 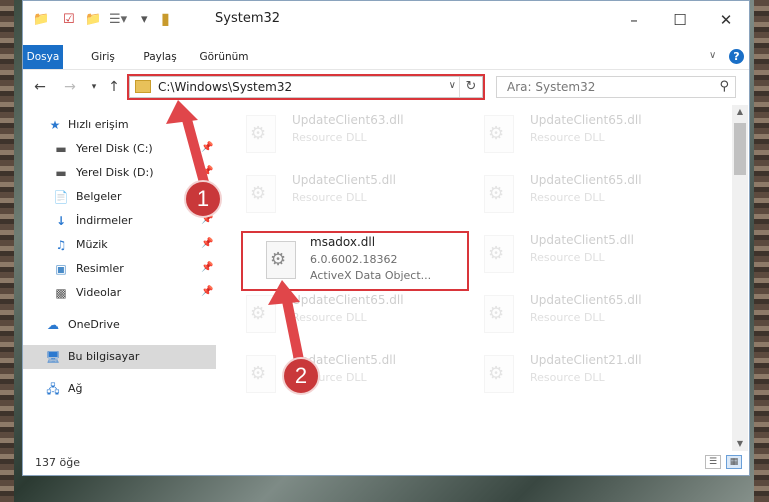 What do you see at coordinates (235, 235) in the screenshot?
I see `annotation-arrows` at bounding box center [235, 235].